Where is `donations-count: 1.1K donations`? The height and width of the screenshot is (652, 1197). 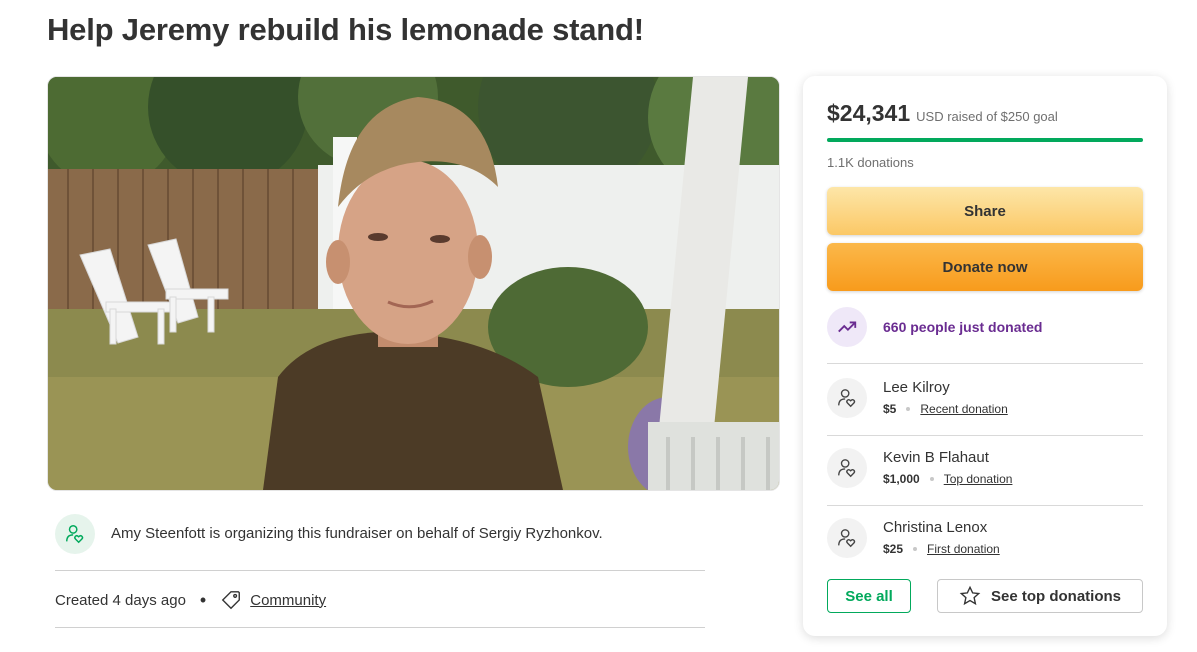
donations-count: 1.1K donations is located at coordinates (870, 162).